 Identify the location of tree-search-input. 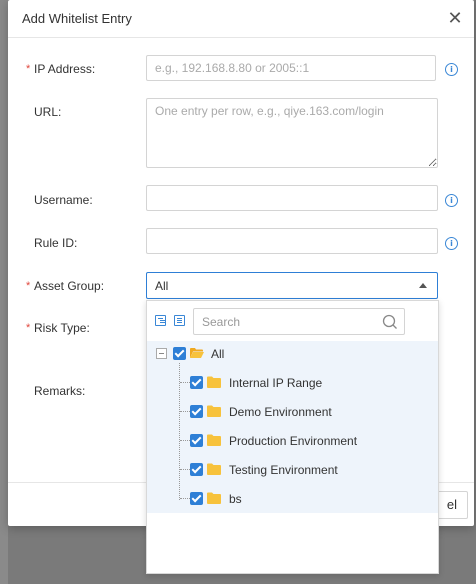
(292, 321).